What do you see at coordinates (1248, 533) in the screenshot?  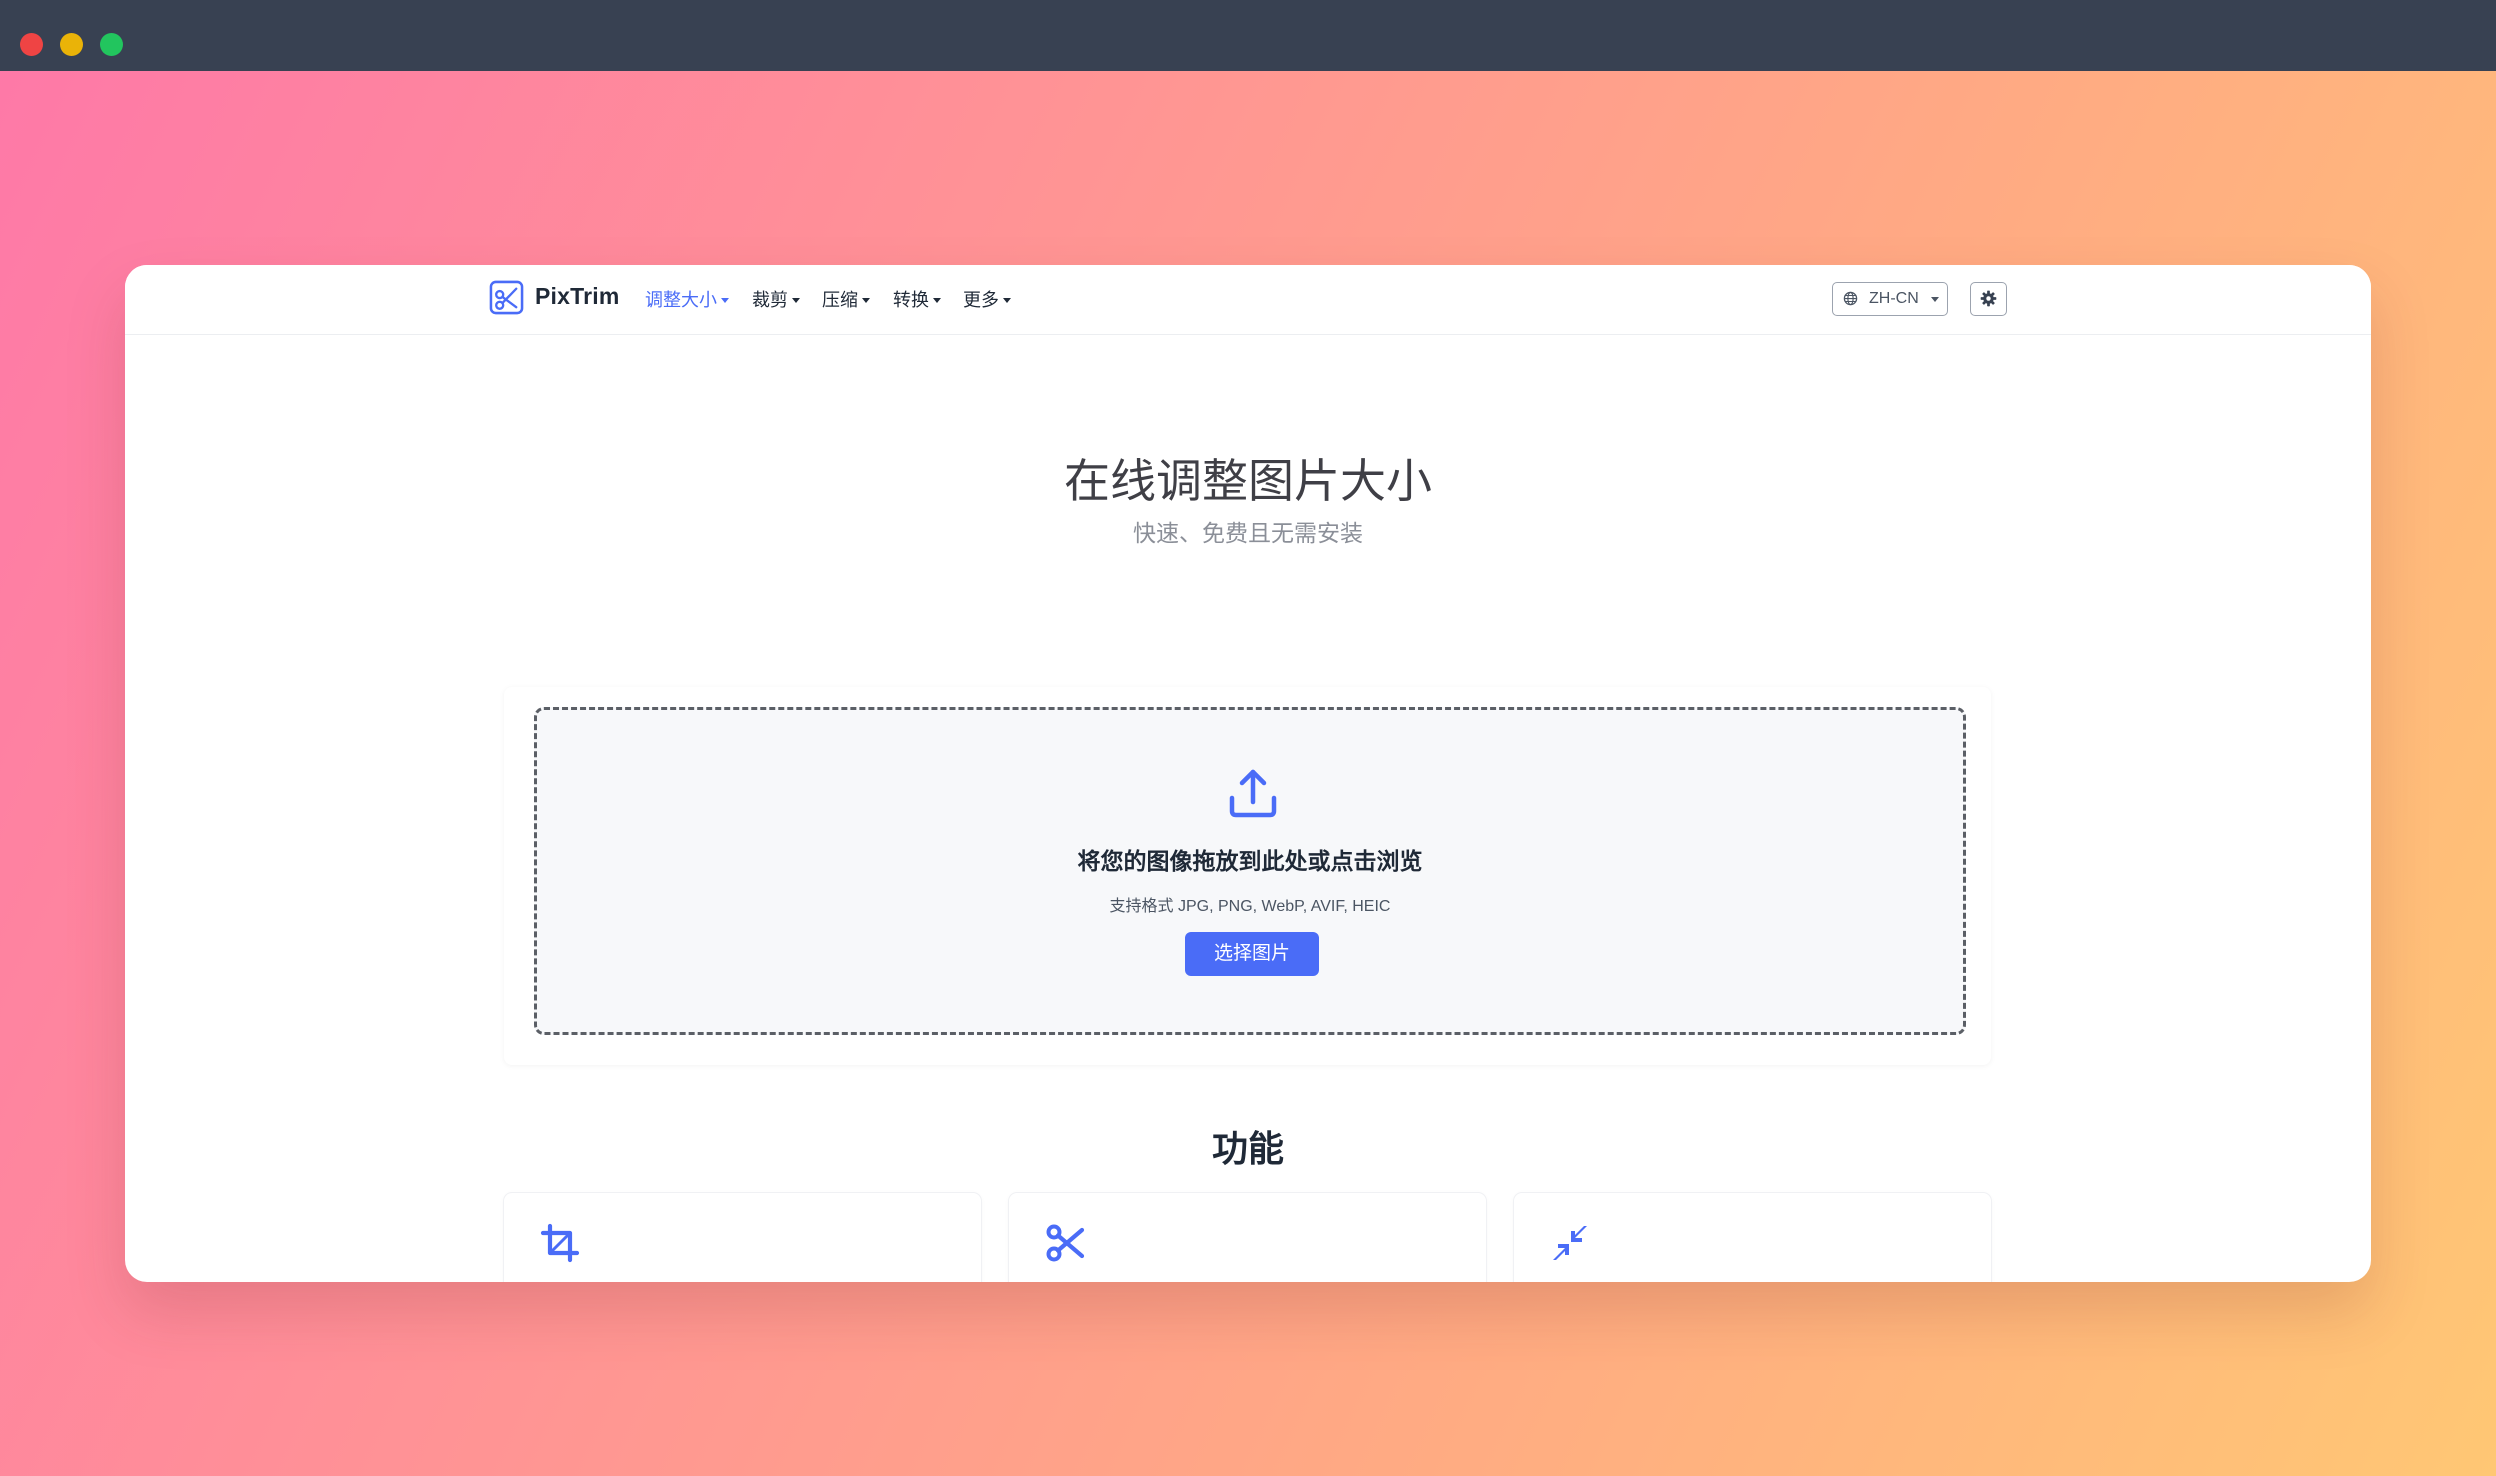 I see `page-subtitle: 快速、免费且无需安装` at bounding box center [1248, 533].